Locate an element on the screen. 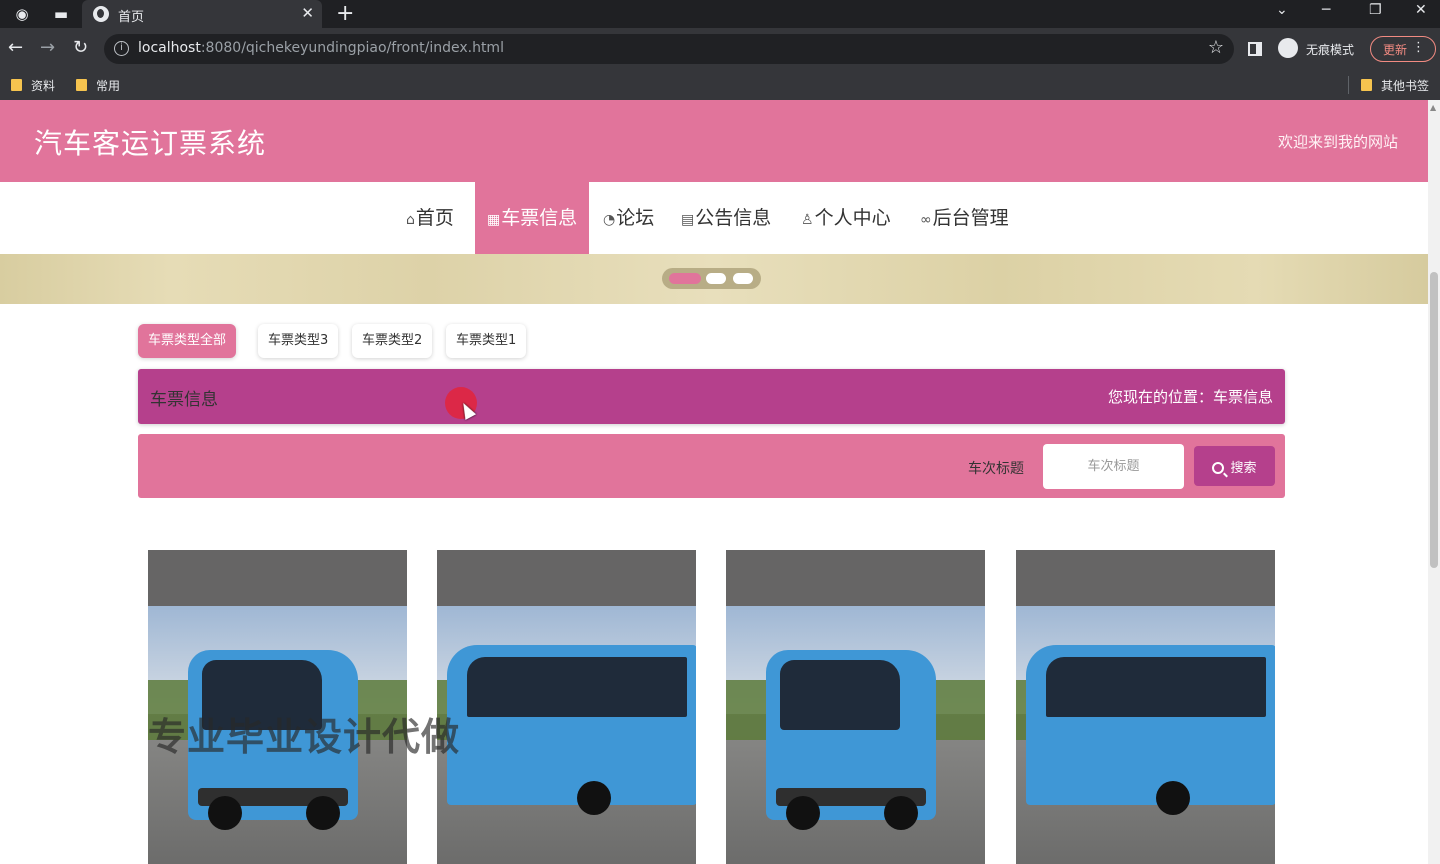 This screenshot has width=1440, height=864. ticket-icon: ▦ is located at coordinates (494, 220).